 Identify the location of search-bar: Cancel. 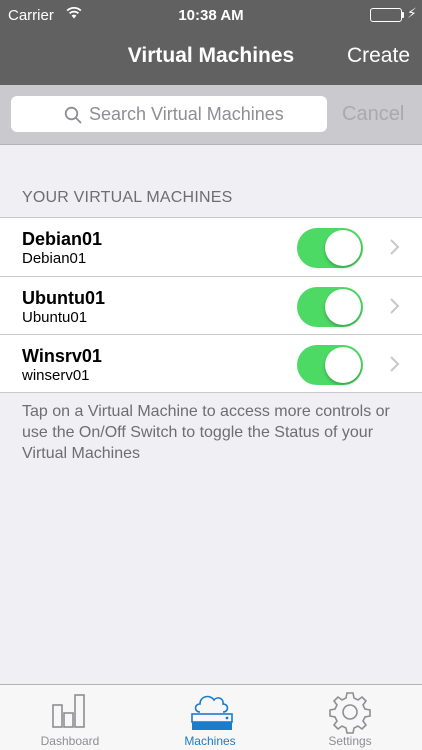
(211, 115).